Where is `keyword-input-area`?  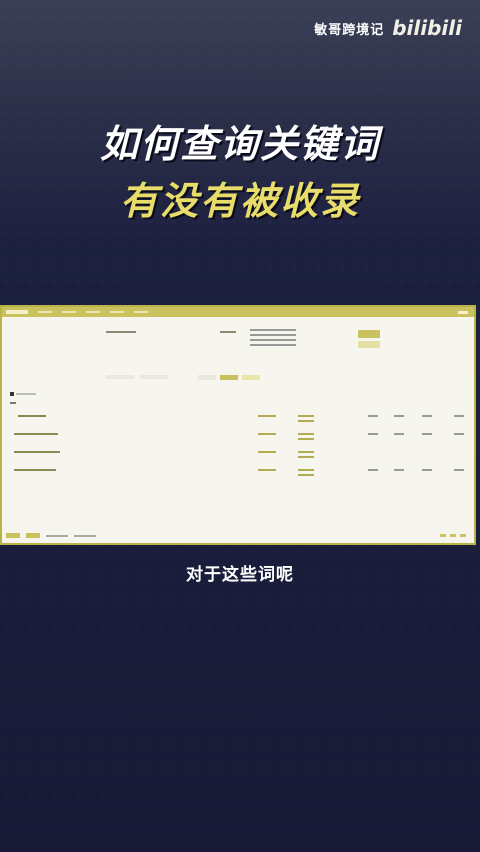 keyword-input-area is located at coordinates (273, 339).